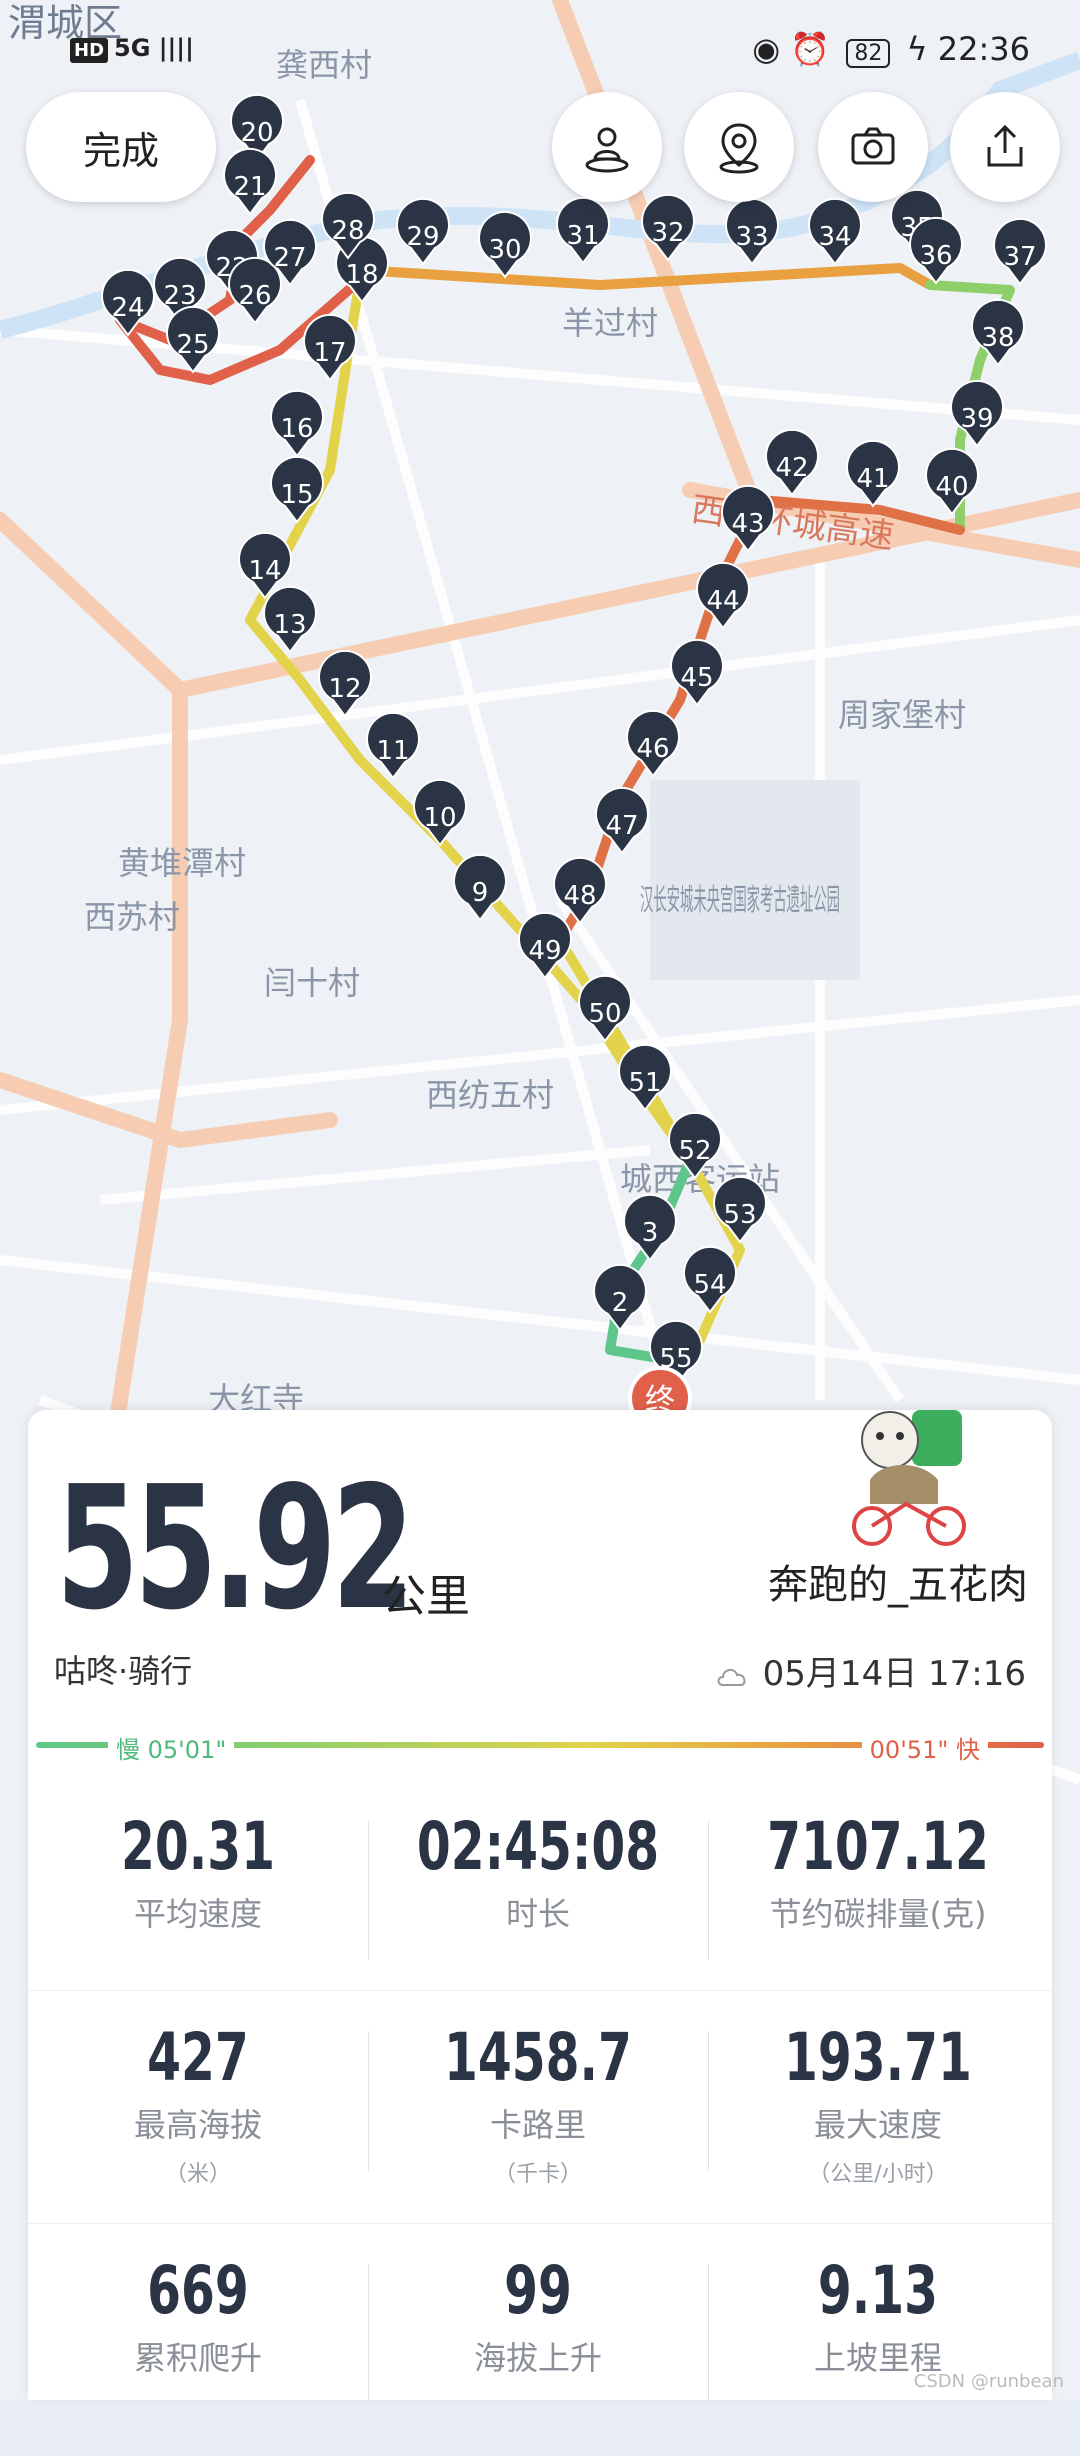  What do you see at coordinates (917, 49) in the screenshot?
I see `charging-icon: ϟ` at bounding box center [917, 49].